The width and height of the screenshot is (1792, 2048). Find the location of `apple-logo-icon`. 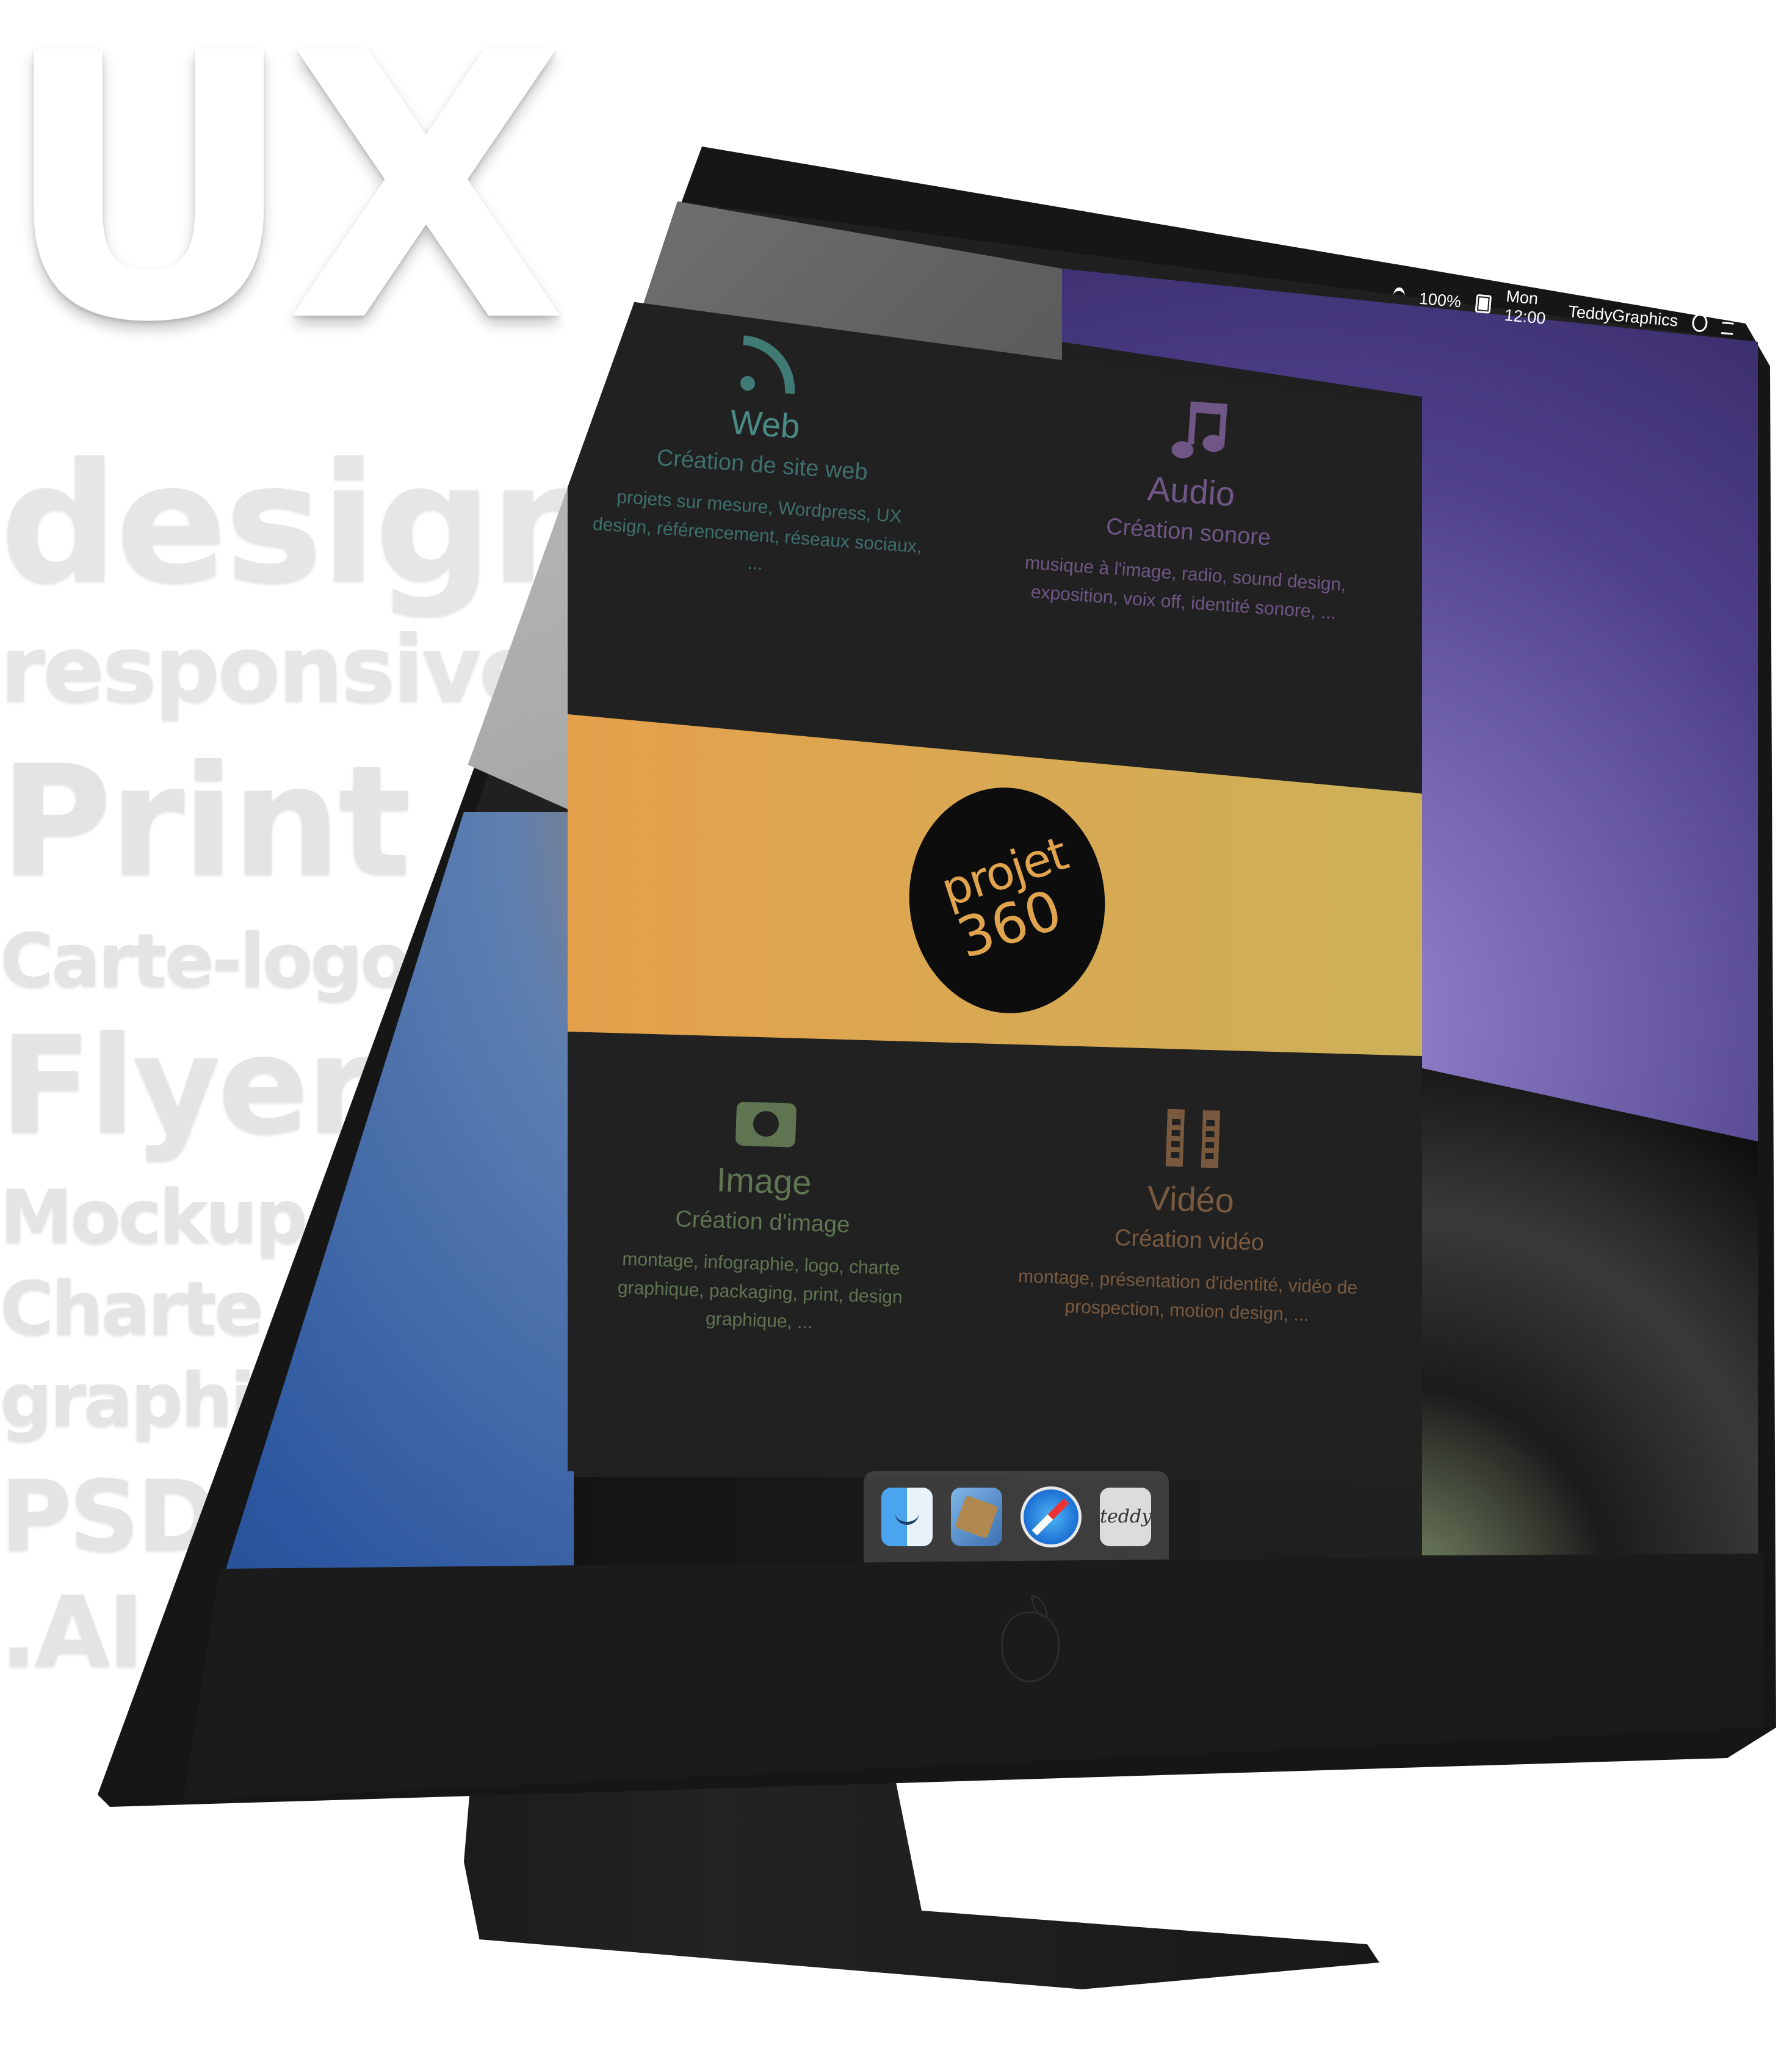

apple-logo-icon is located at coordinates (1031, 1638).